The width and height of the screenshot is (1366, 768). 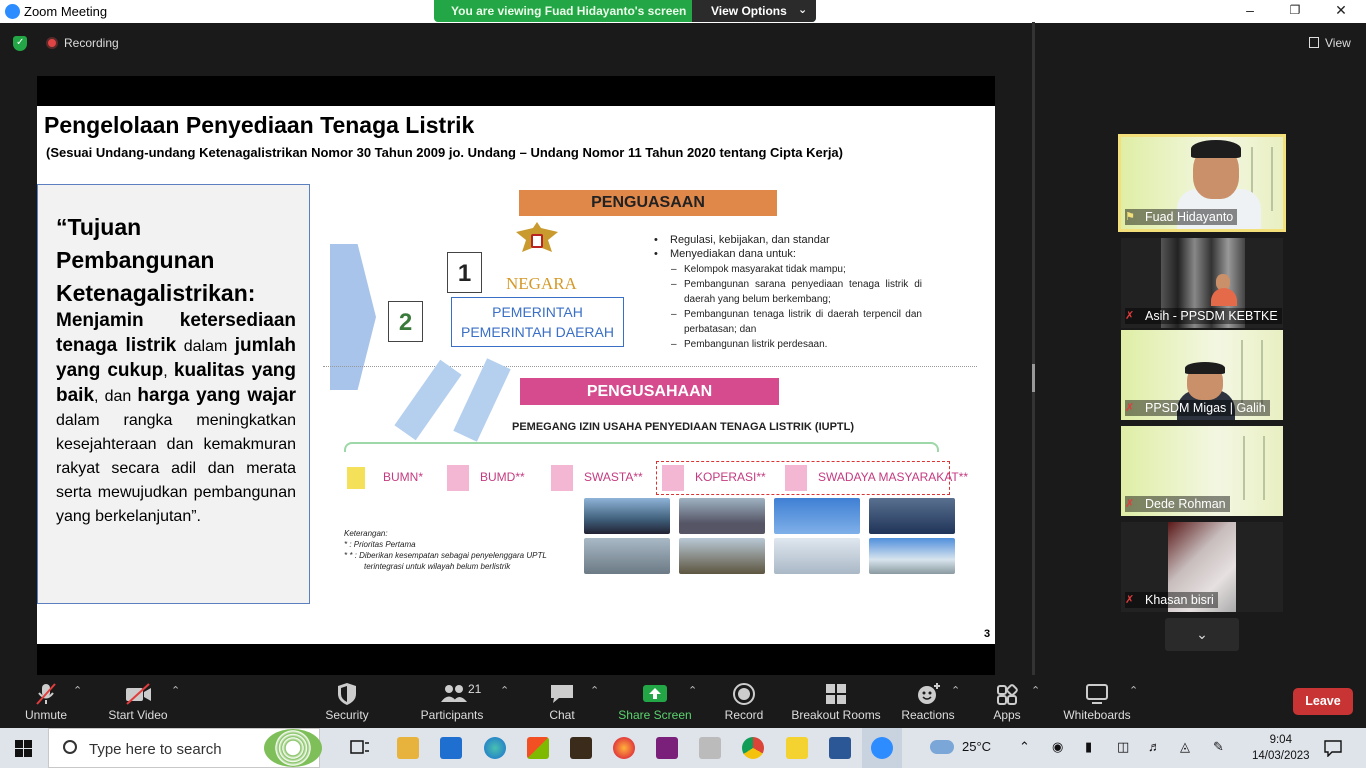 I want to click on start-video-button: Start Video, so click(x=138, y=701).